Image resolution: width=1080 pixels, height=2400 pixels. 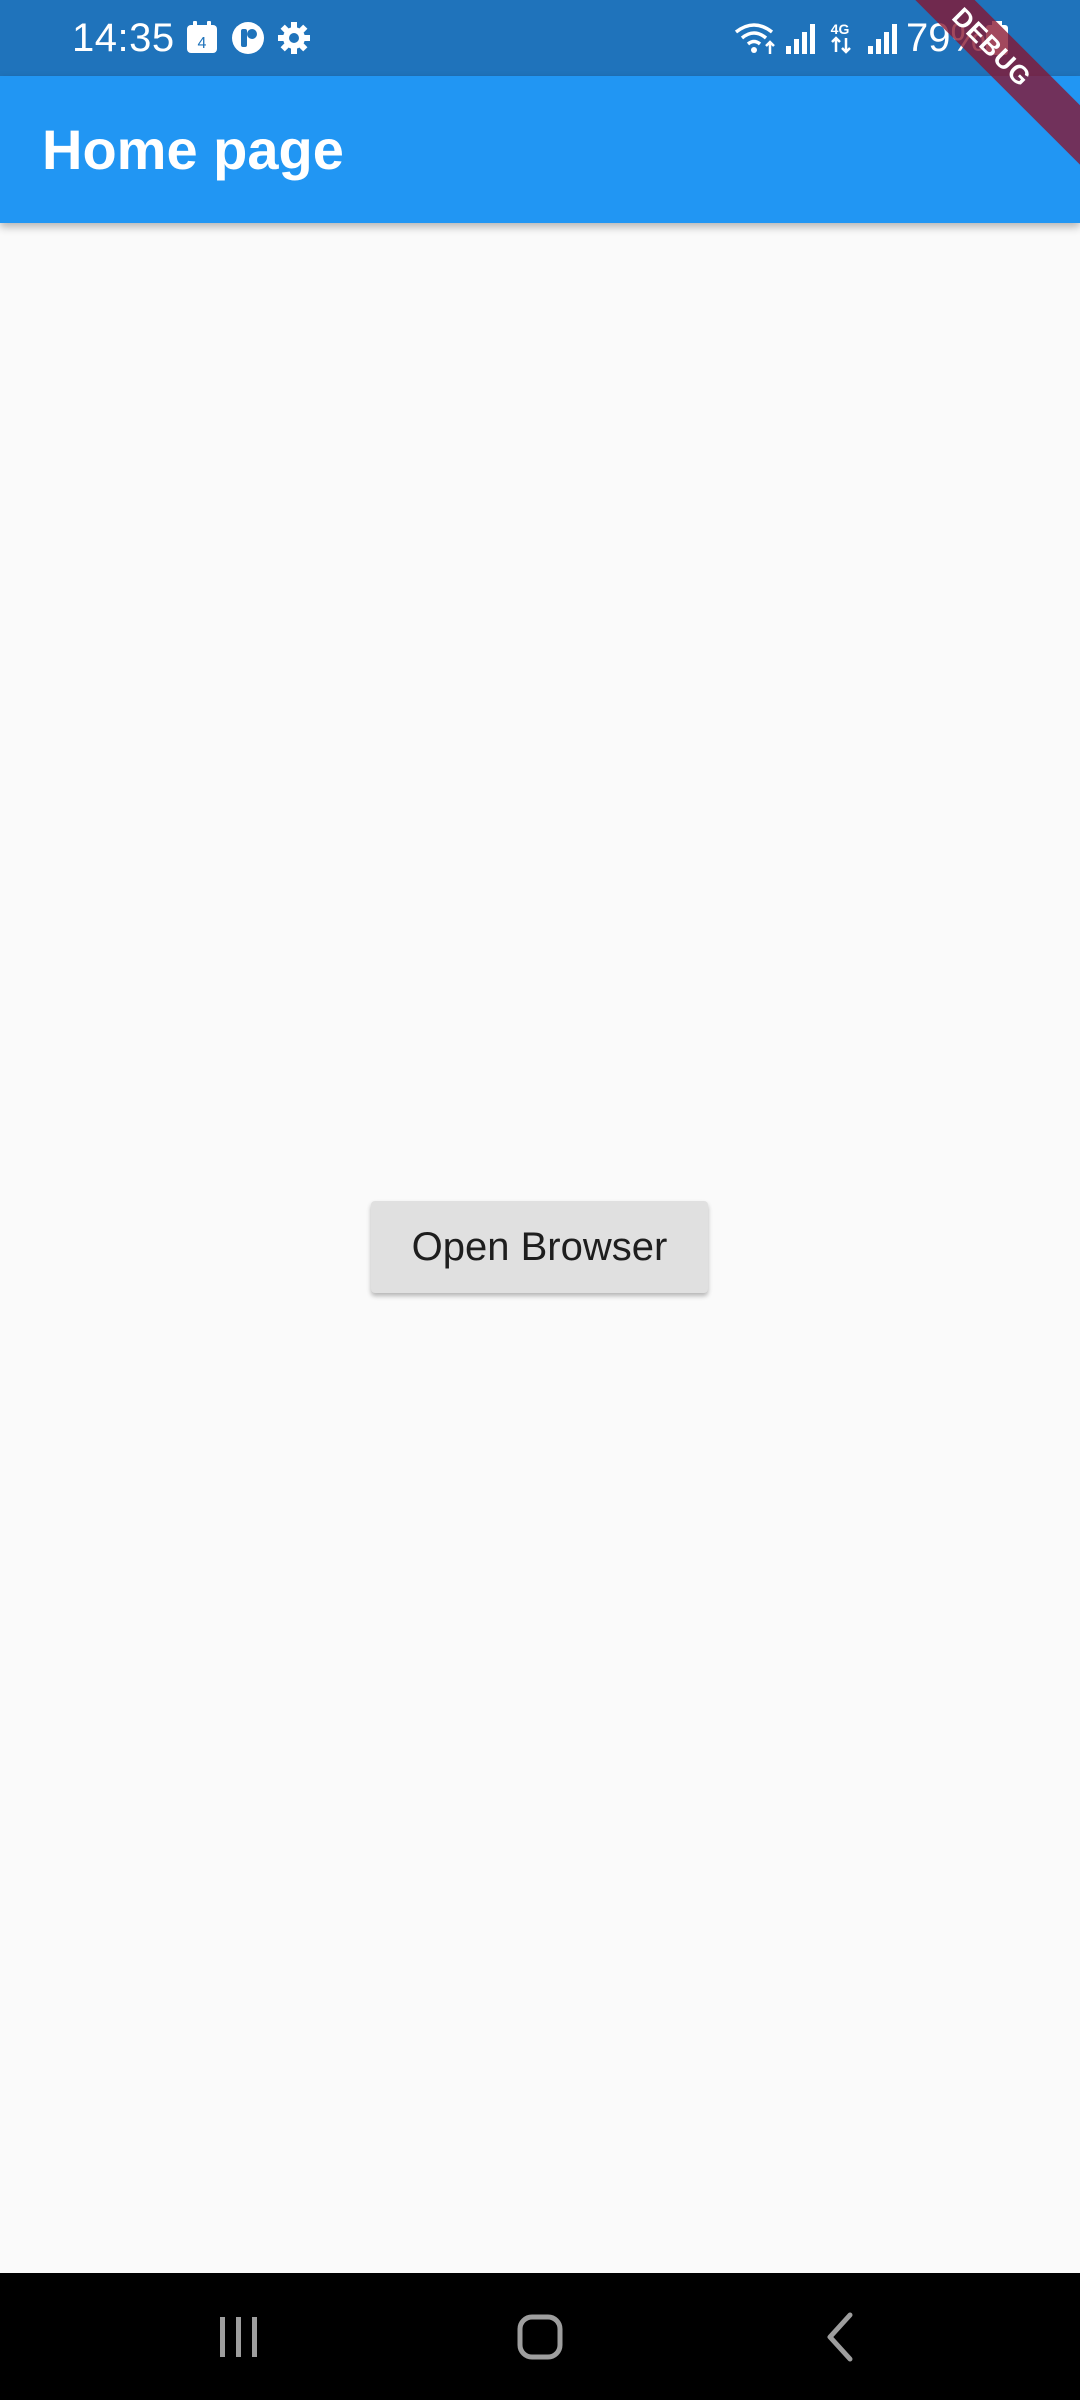 What do you see at coordinates (754, 38) in the screenshot?
I see `wifi-icon` at bounding box center [754, 38].